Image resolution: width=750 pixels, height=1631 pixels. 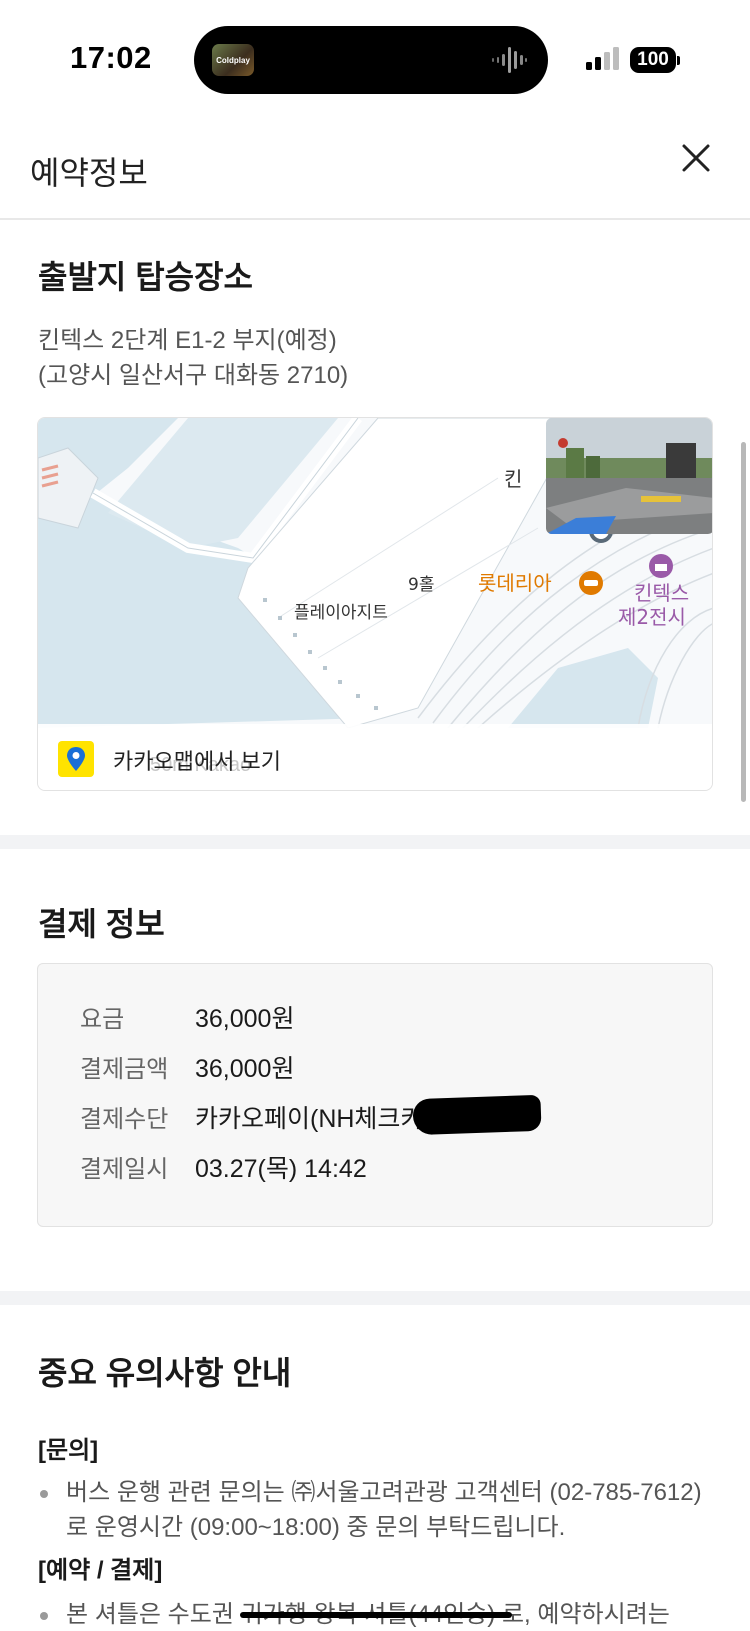 I want to click on street-view-thumbnail, so click(x=629, y=476).